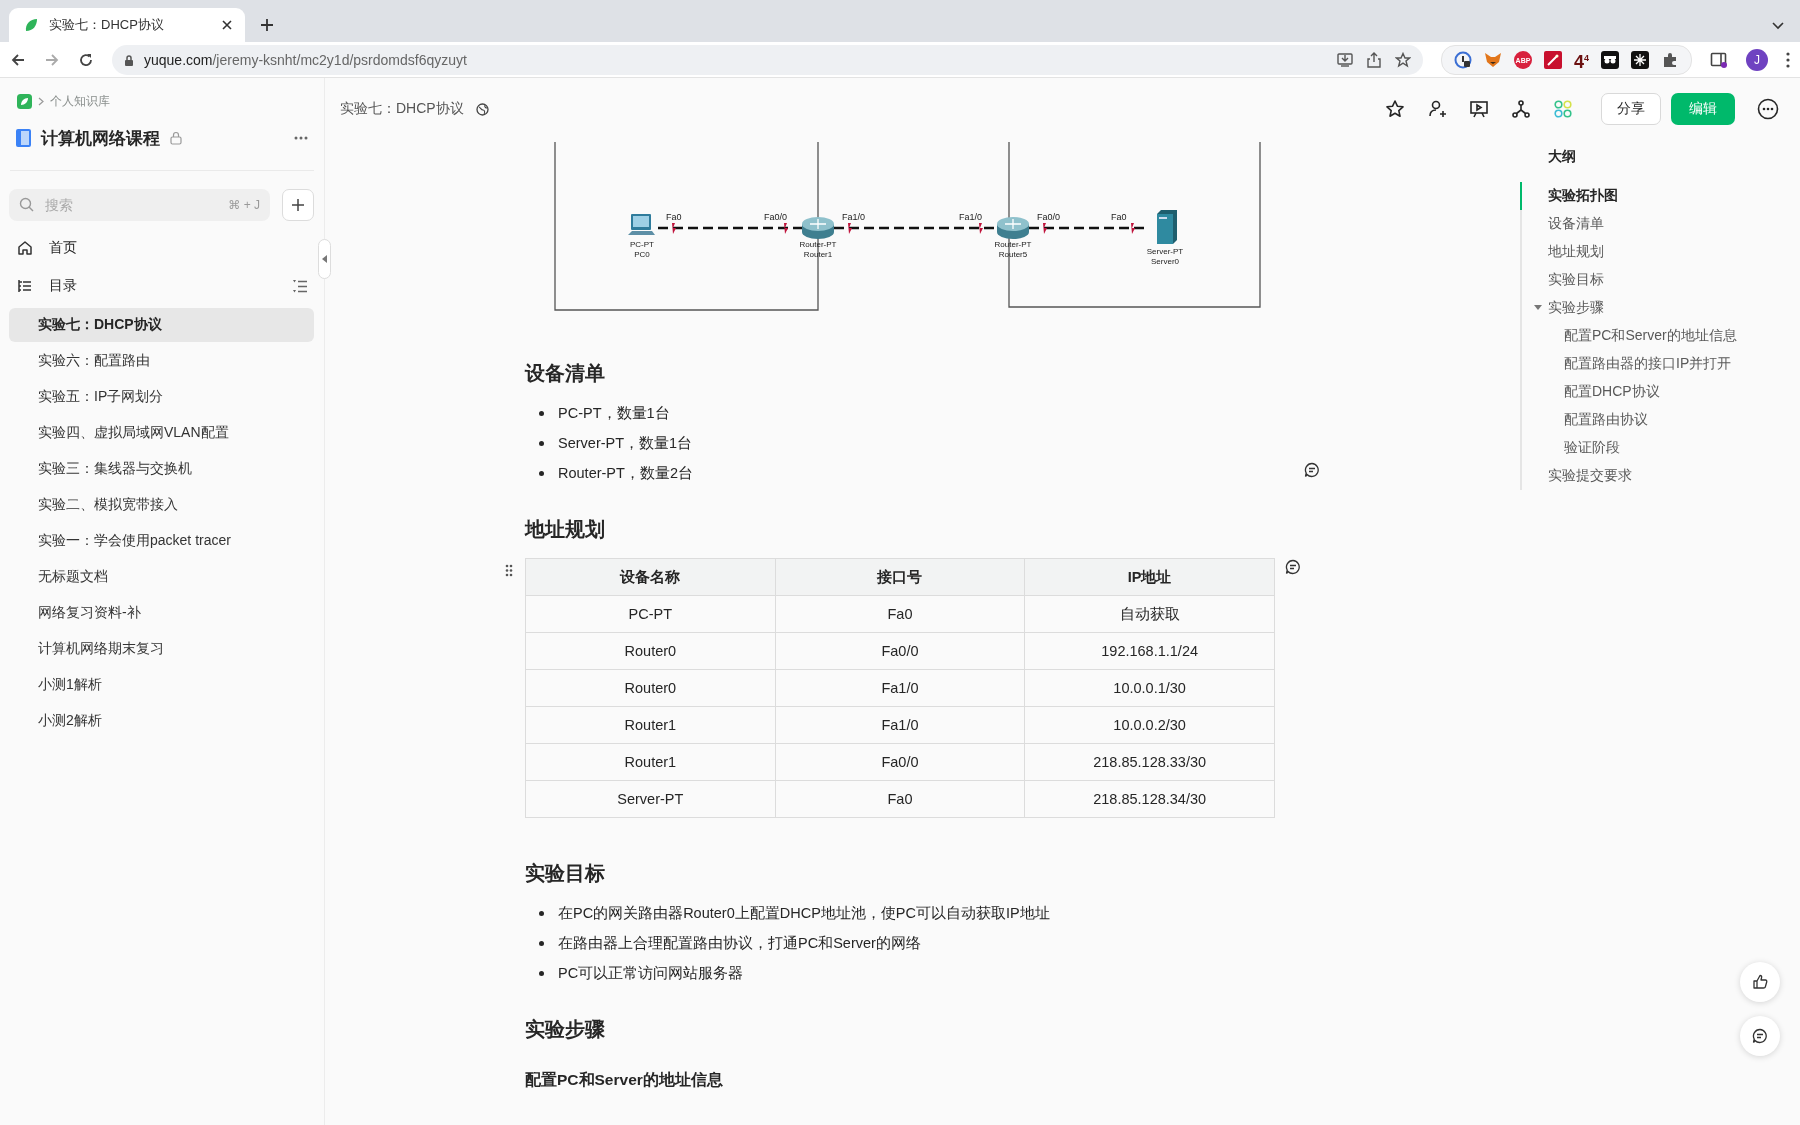  I want to click on outline-link: 地址规划, so click(1576, 252).